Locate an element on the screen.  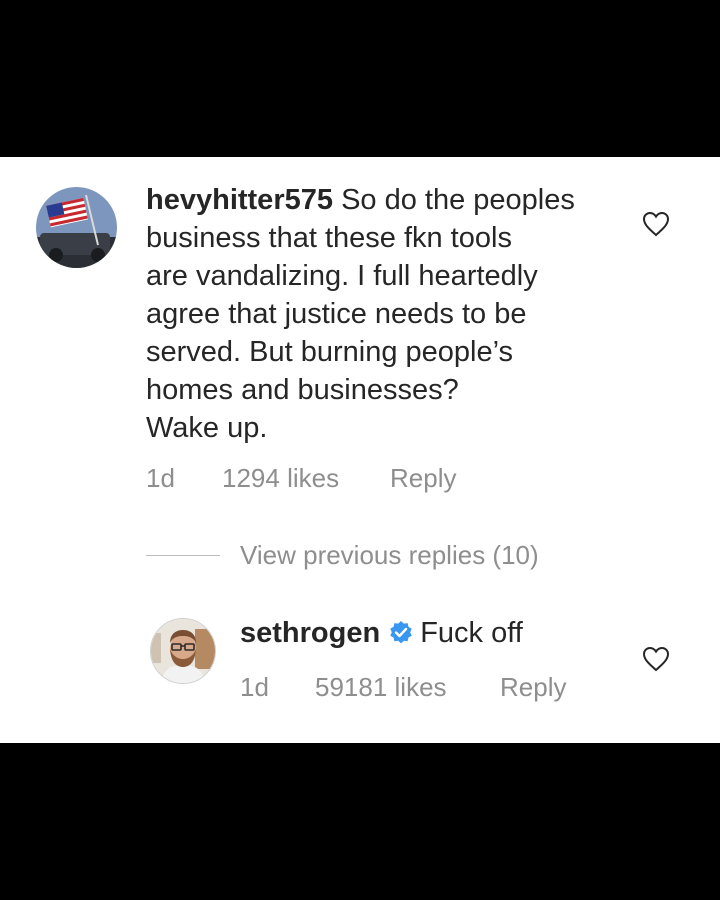
reply-like-button is located at coordinates (656, 661).